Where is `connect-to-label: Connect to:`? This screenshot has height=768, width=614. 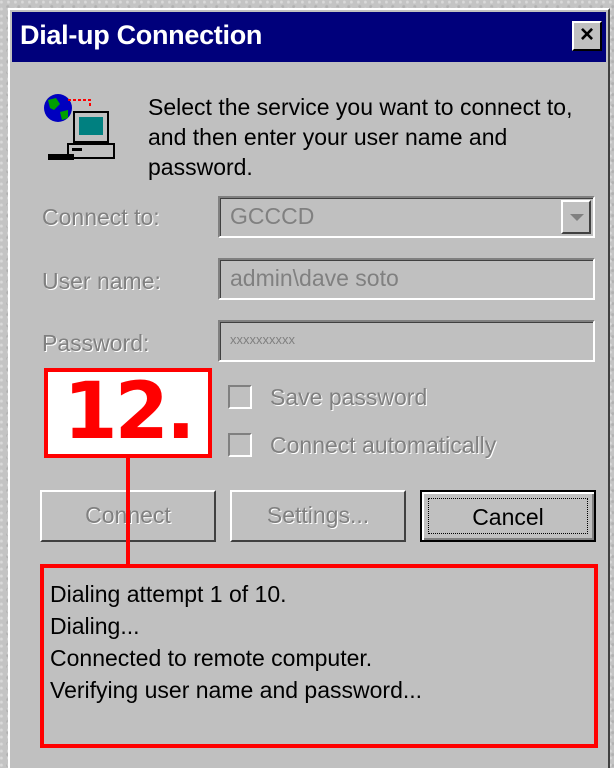 connect-to-label: Connect to: is located at coordinates (101, 217).